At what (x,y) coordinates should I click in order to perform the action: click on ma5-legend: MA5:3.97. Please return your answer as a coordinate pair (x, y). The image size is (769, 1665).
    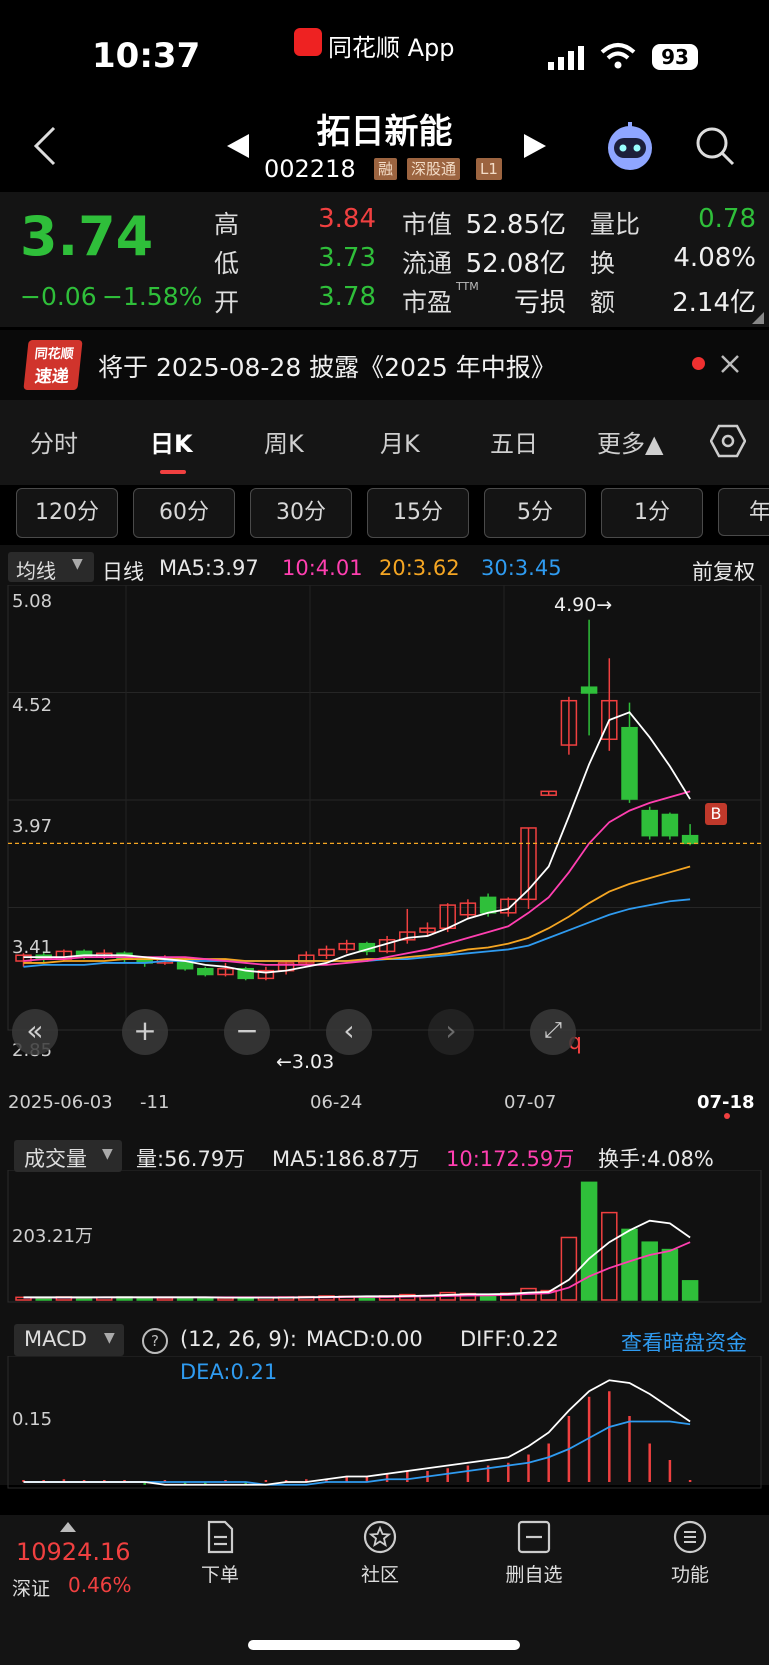
    Looking at the image, I should click on (209, 568).